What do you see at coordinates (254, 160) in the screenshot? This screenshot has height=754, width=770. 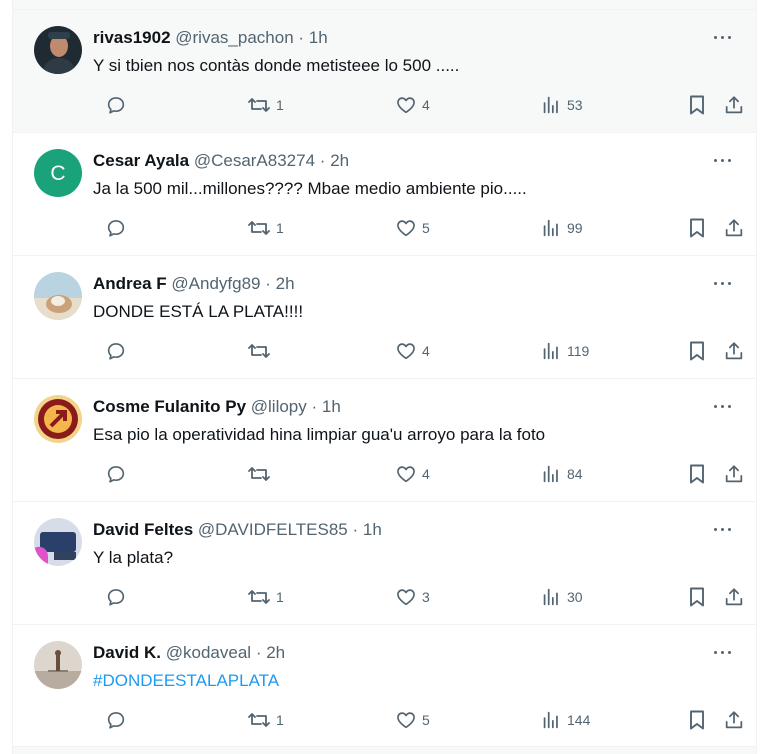 I see `author-handle: @CesarA83274` at bounding box center [254, 160].